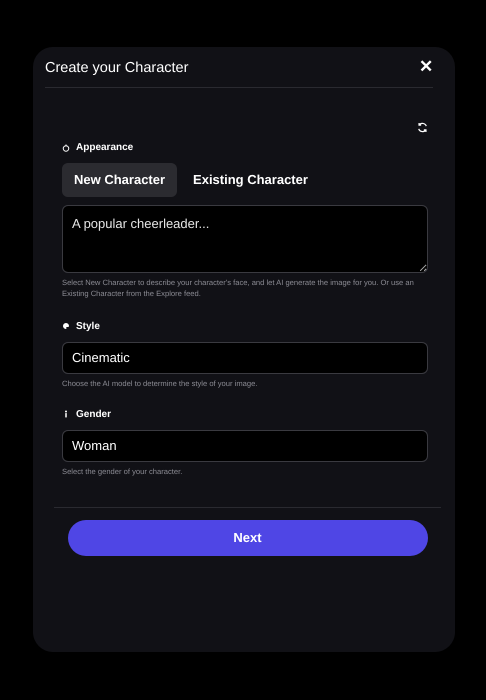 This screenshot has width=486, height=700. What do you see at coordinates (248, 538) in the screenshot?
I see `next-button: Next` at bounding box center [248, 538].